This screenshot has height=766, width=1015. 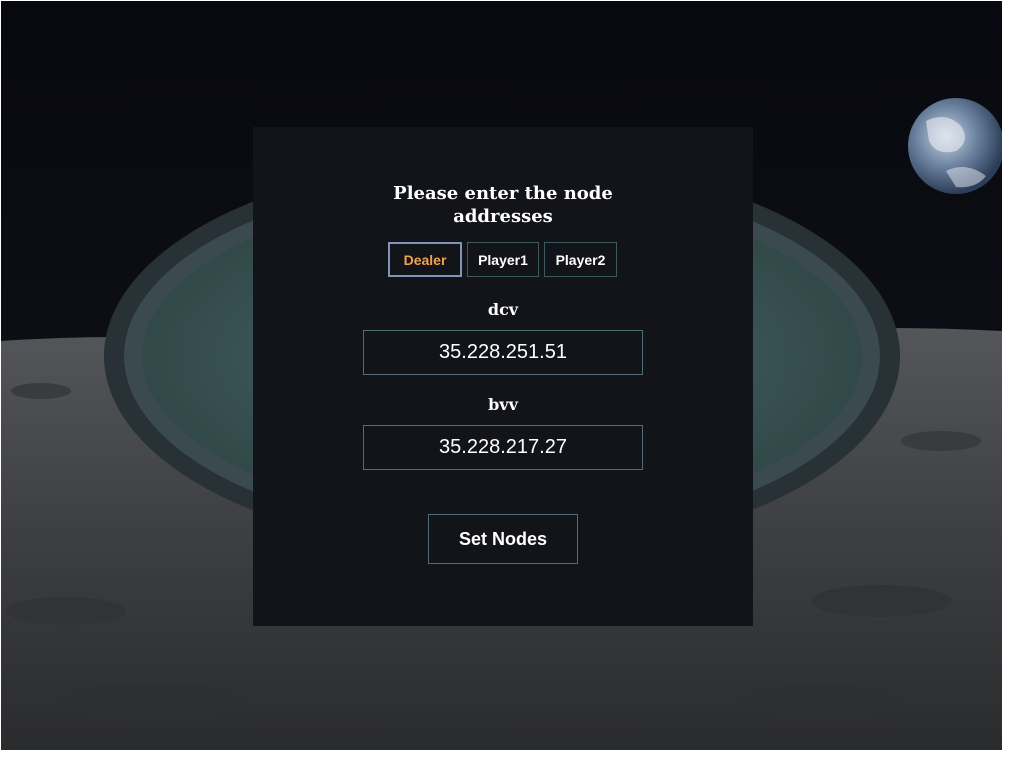 I want to click on dcv-input, so click(x=503, y=352).